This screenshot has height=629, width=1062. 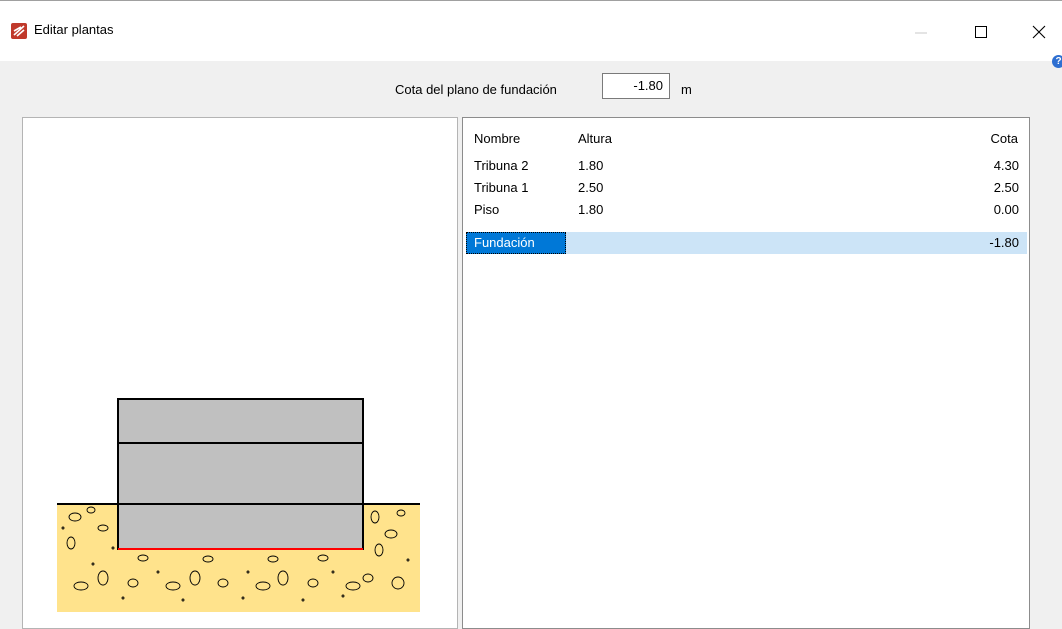 I want to click on header-height: Altura, so click(x=595, y=138).